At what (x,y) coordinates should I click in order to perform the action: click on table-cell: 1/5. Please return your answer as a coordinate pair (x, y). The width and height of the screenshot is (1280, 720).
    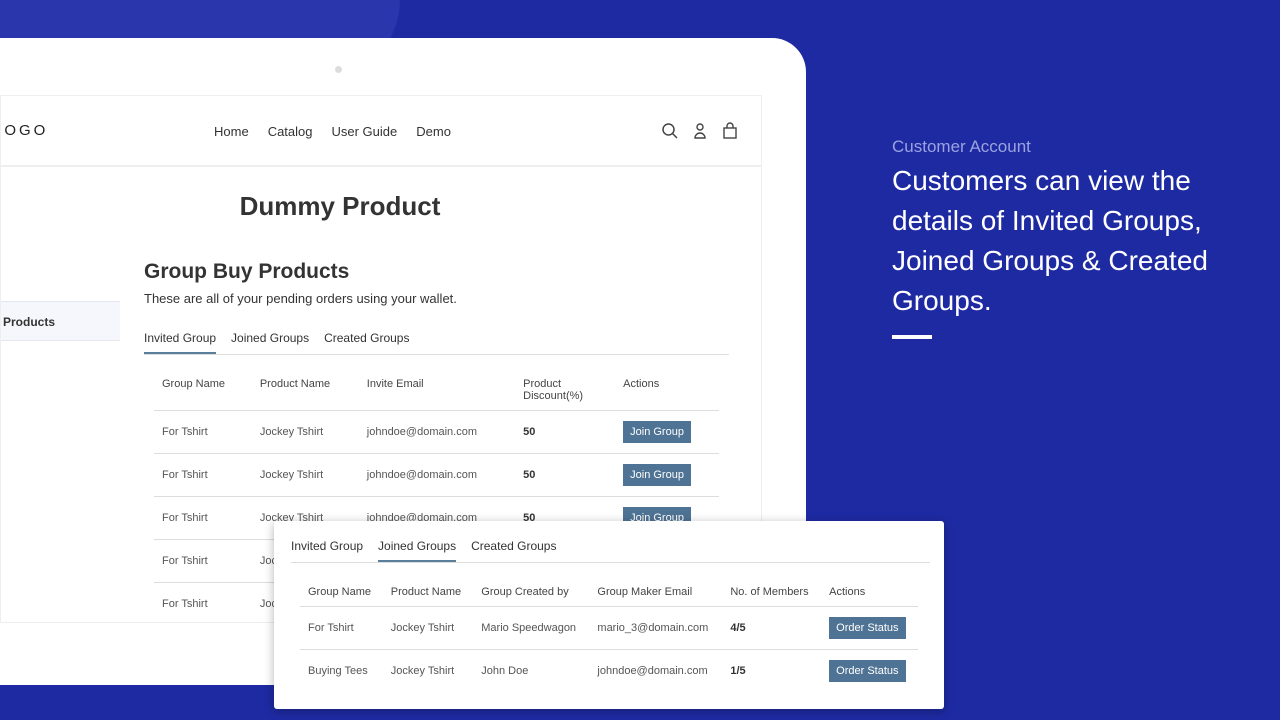
    Looking at the image, I should click on (772, 671).